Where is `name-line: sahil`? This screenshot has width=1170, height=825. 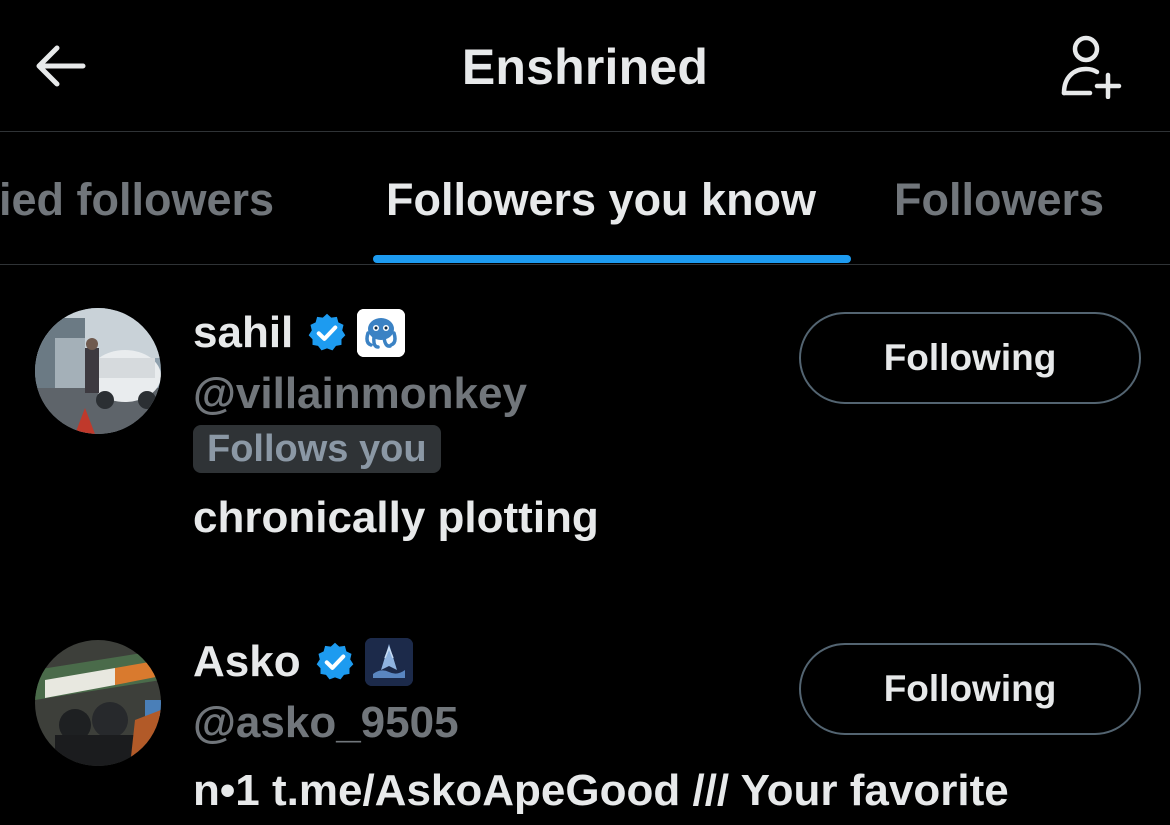 name-line: sahil is located at coordinates (396, 333).